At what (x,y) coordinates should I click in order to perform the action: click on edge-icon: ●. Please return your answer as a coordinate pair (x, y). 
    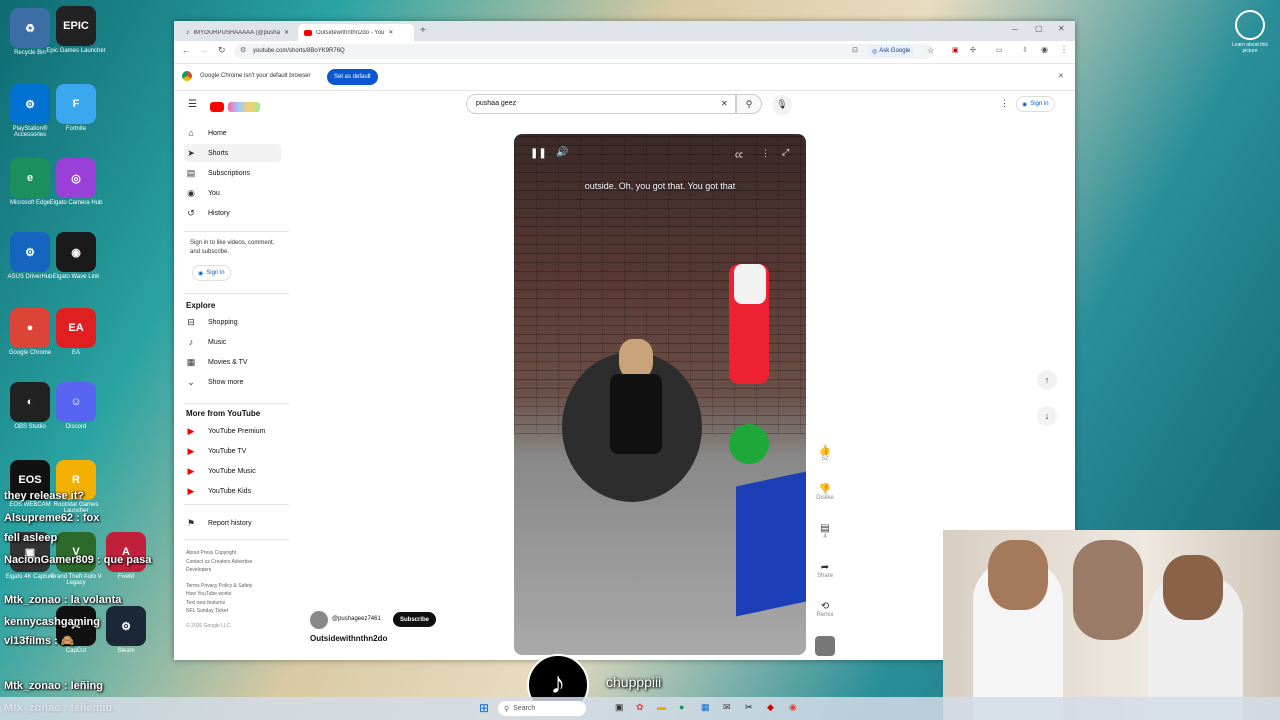
    Looking at the image, I should click on (681, 707).